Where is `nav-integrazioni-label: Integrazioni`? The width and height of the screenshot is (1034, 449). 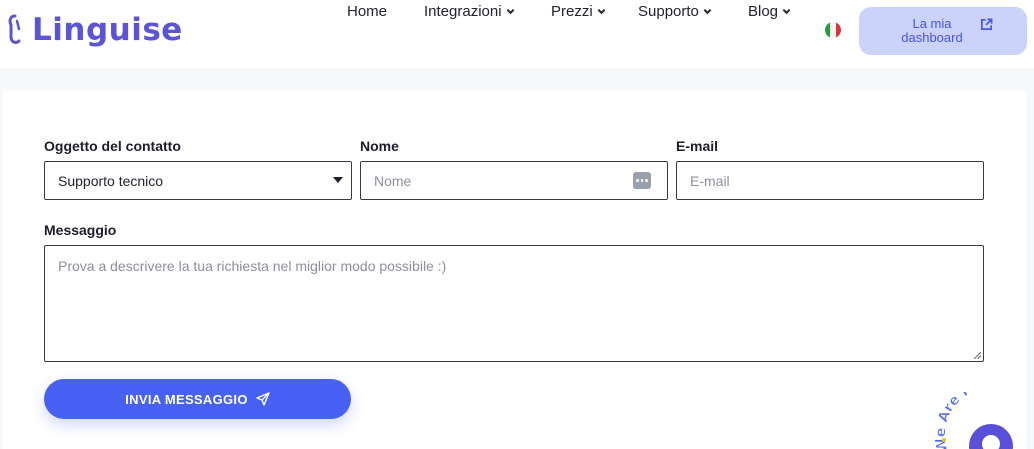 nav-integrazioni-label: Integrazioni is located at coordinates (463, 11).